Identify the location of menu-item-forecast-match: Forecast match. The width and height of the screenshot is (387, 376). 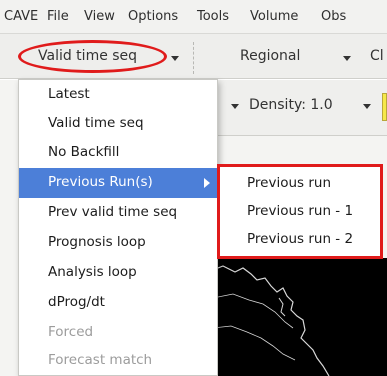
(118, 361).